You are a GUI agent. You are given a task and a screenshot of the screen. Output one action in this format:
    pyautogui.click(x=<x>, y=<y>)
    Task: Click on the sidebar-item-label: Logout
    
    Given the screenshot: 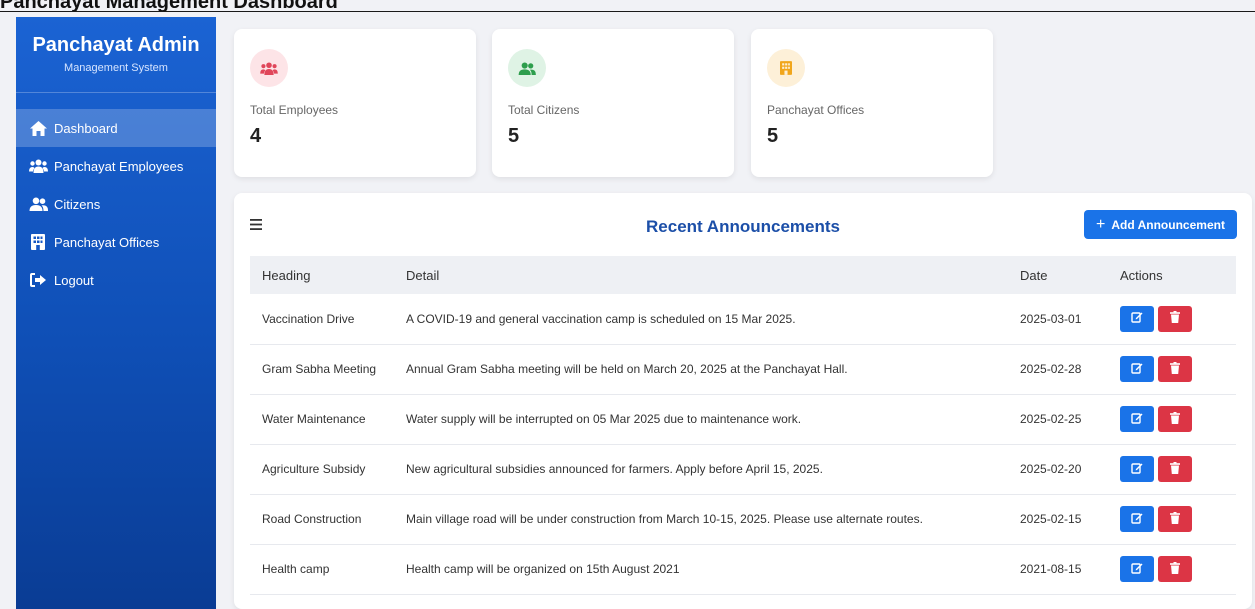 What is the action you would take?
    pyautogui.click(x=74, y=280)
    